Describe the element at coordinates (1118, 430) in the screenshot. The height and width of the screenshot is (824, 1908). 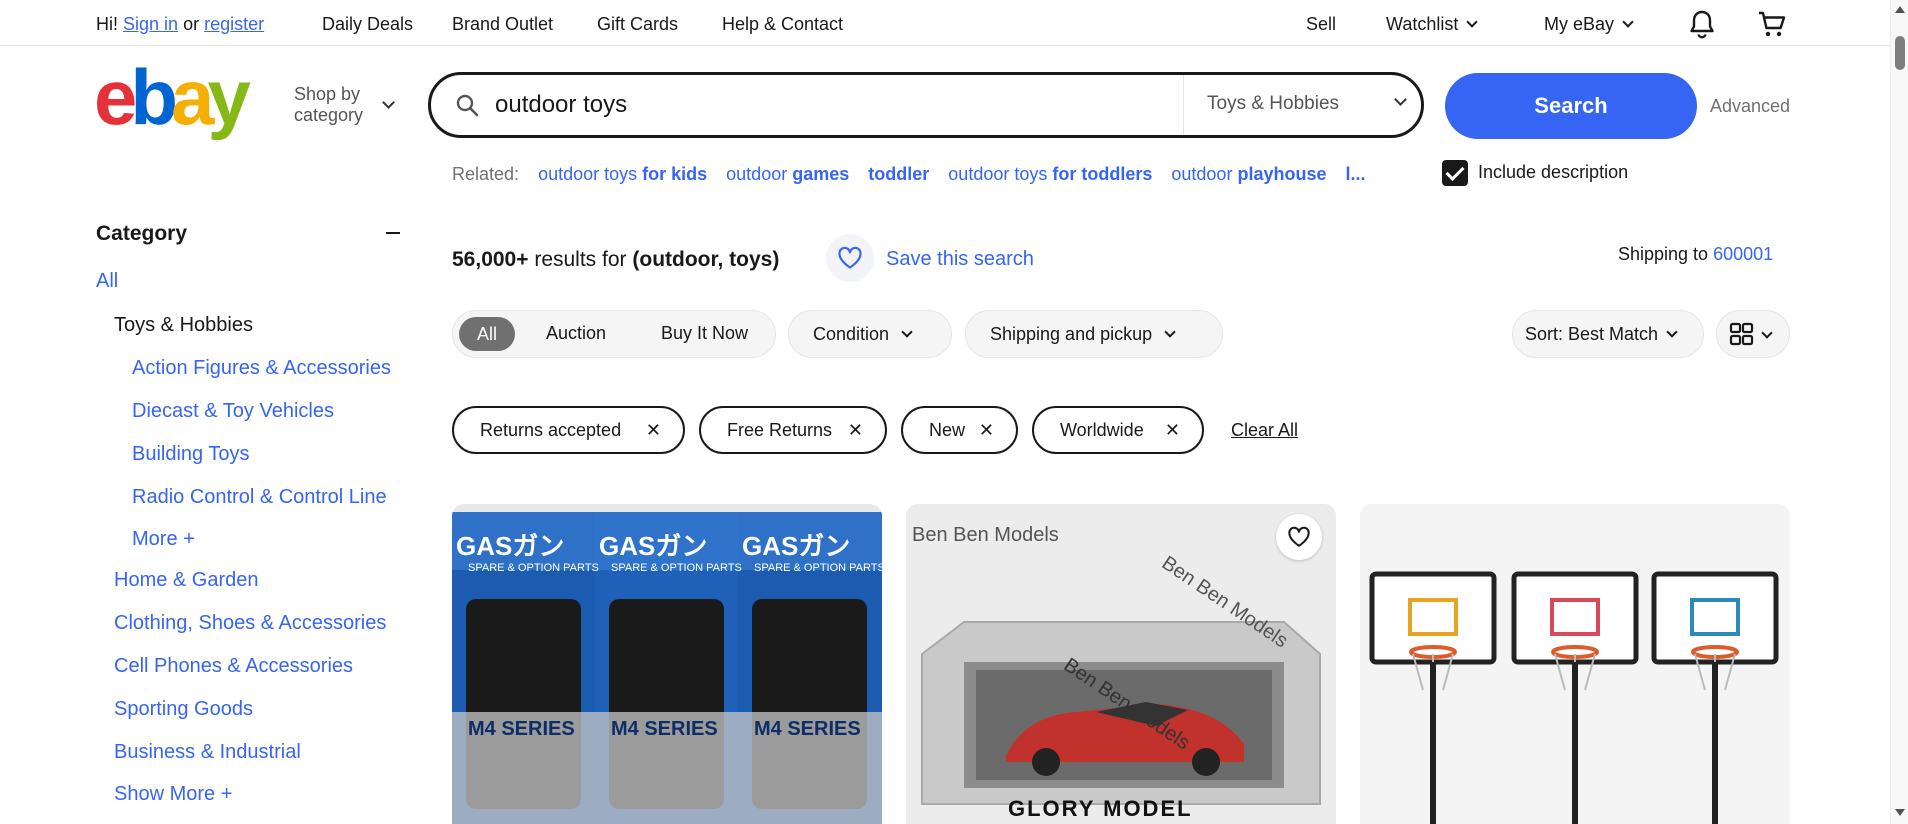
I see `chip-worldwide: Worldwide ✕` at that location.